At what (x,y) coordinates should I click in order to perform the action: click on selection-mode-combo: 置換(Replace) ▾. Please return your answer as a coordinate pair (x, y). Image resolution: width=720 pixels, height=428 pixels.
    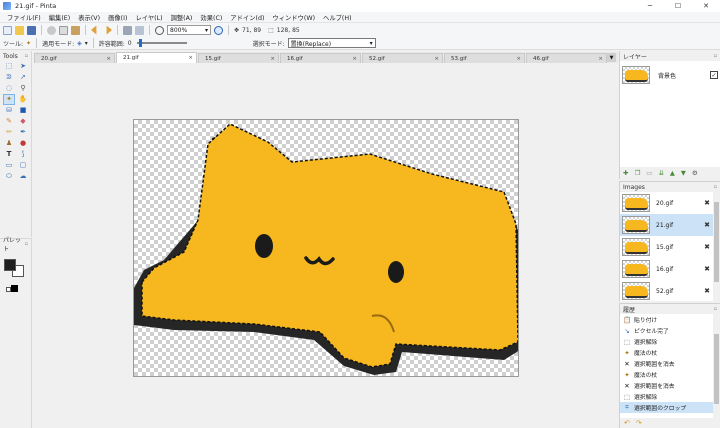
    Looking at the image, I should click on (331, 43).